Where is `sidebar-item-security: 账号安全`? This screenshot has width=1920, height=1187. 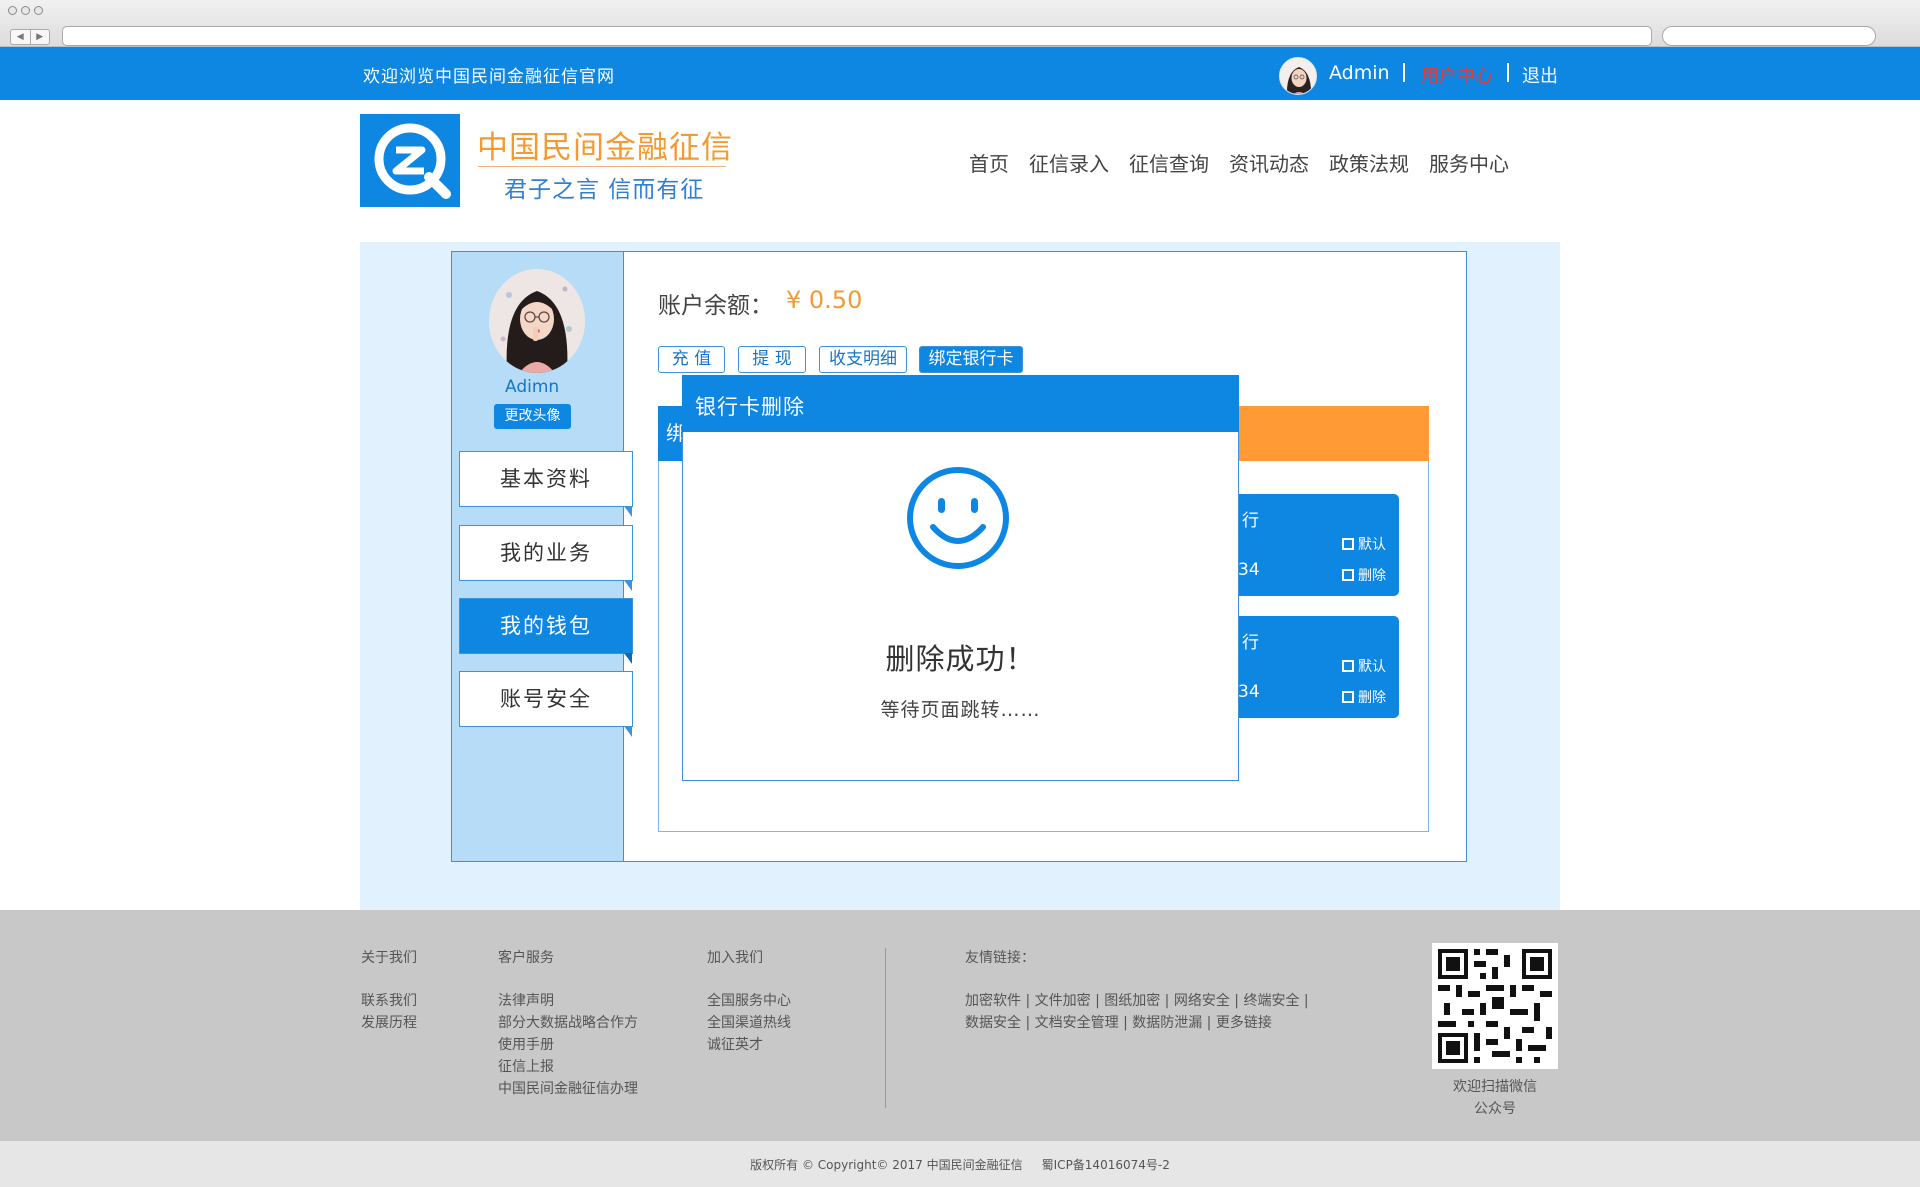
sidebar-item-security: 账号安全 is located at coordinates (546, 704).